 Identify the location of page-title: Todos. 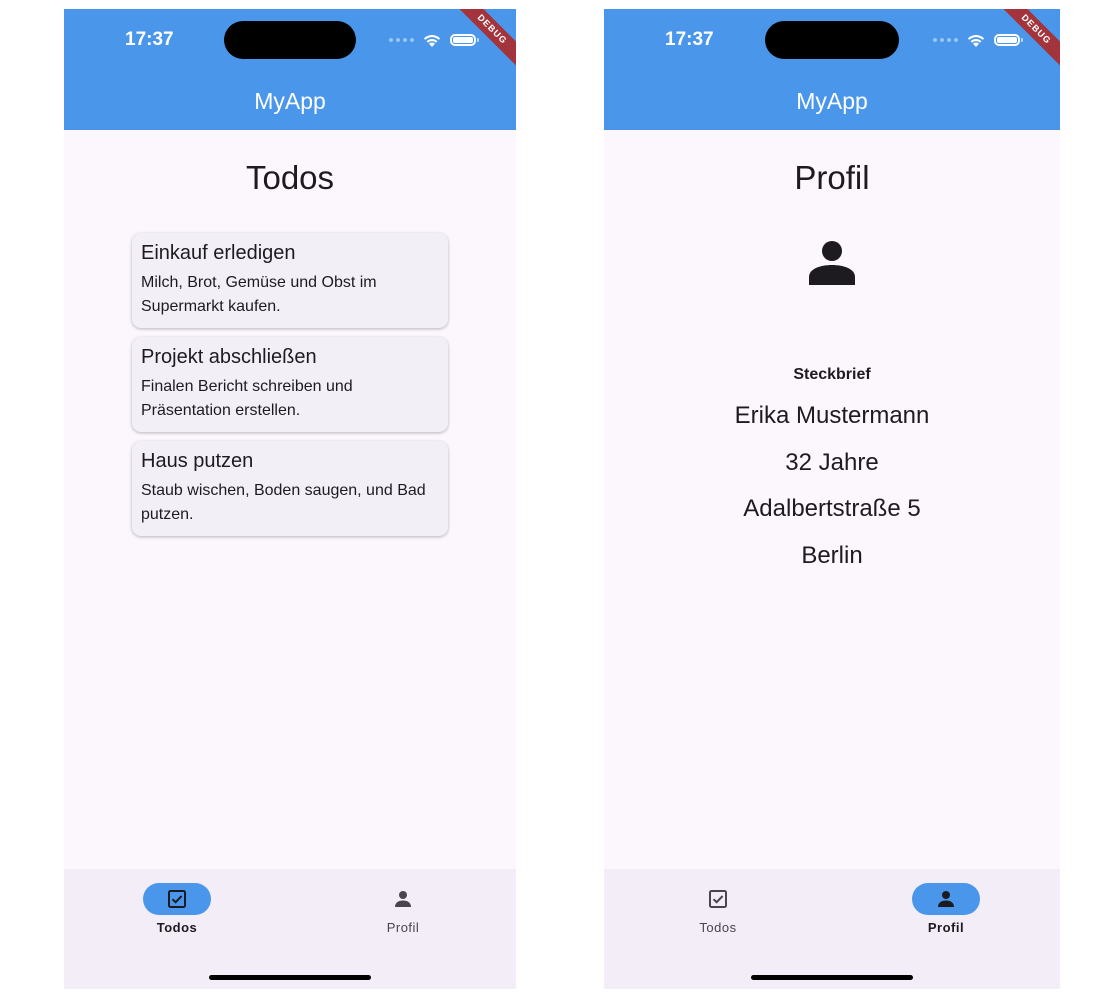
(290, 177).